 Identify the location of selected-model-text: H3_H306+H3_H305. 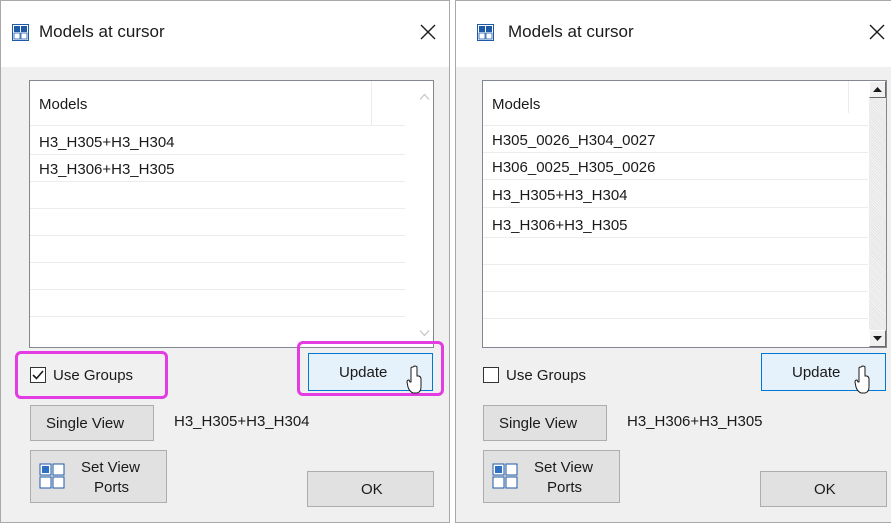
(695, 421).